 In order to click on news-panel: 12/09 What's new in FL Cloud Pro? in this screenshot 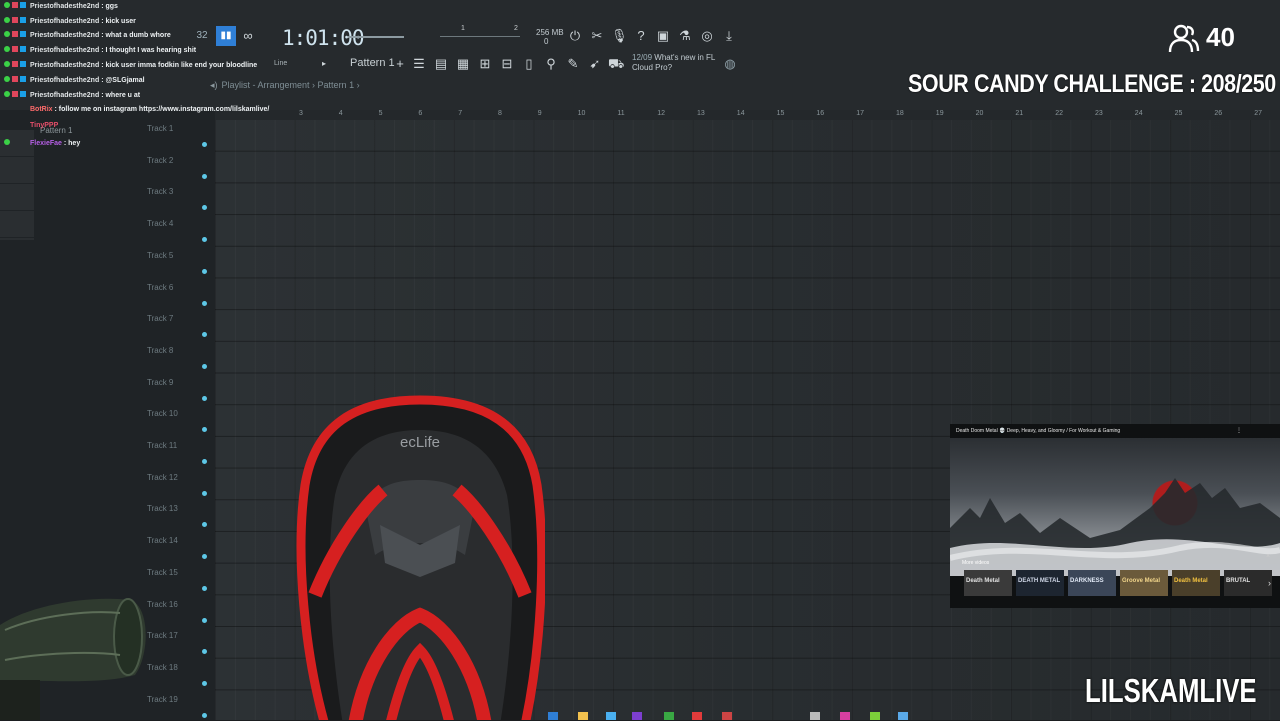, I will do `click(673, 63)`.